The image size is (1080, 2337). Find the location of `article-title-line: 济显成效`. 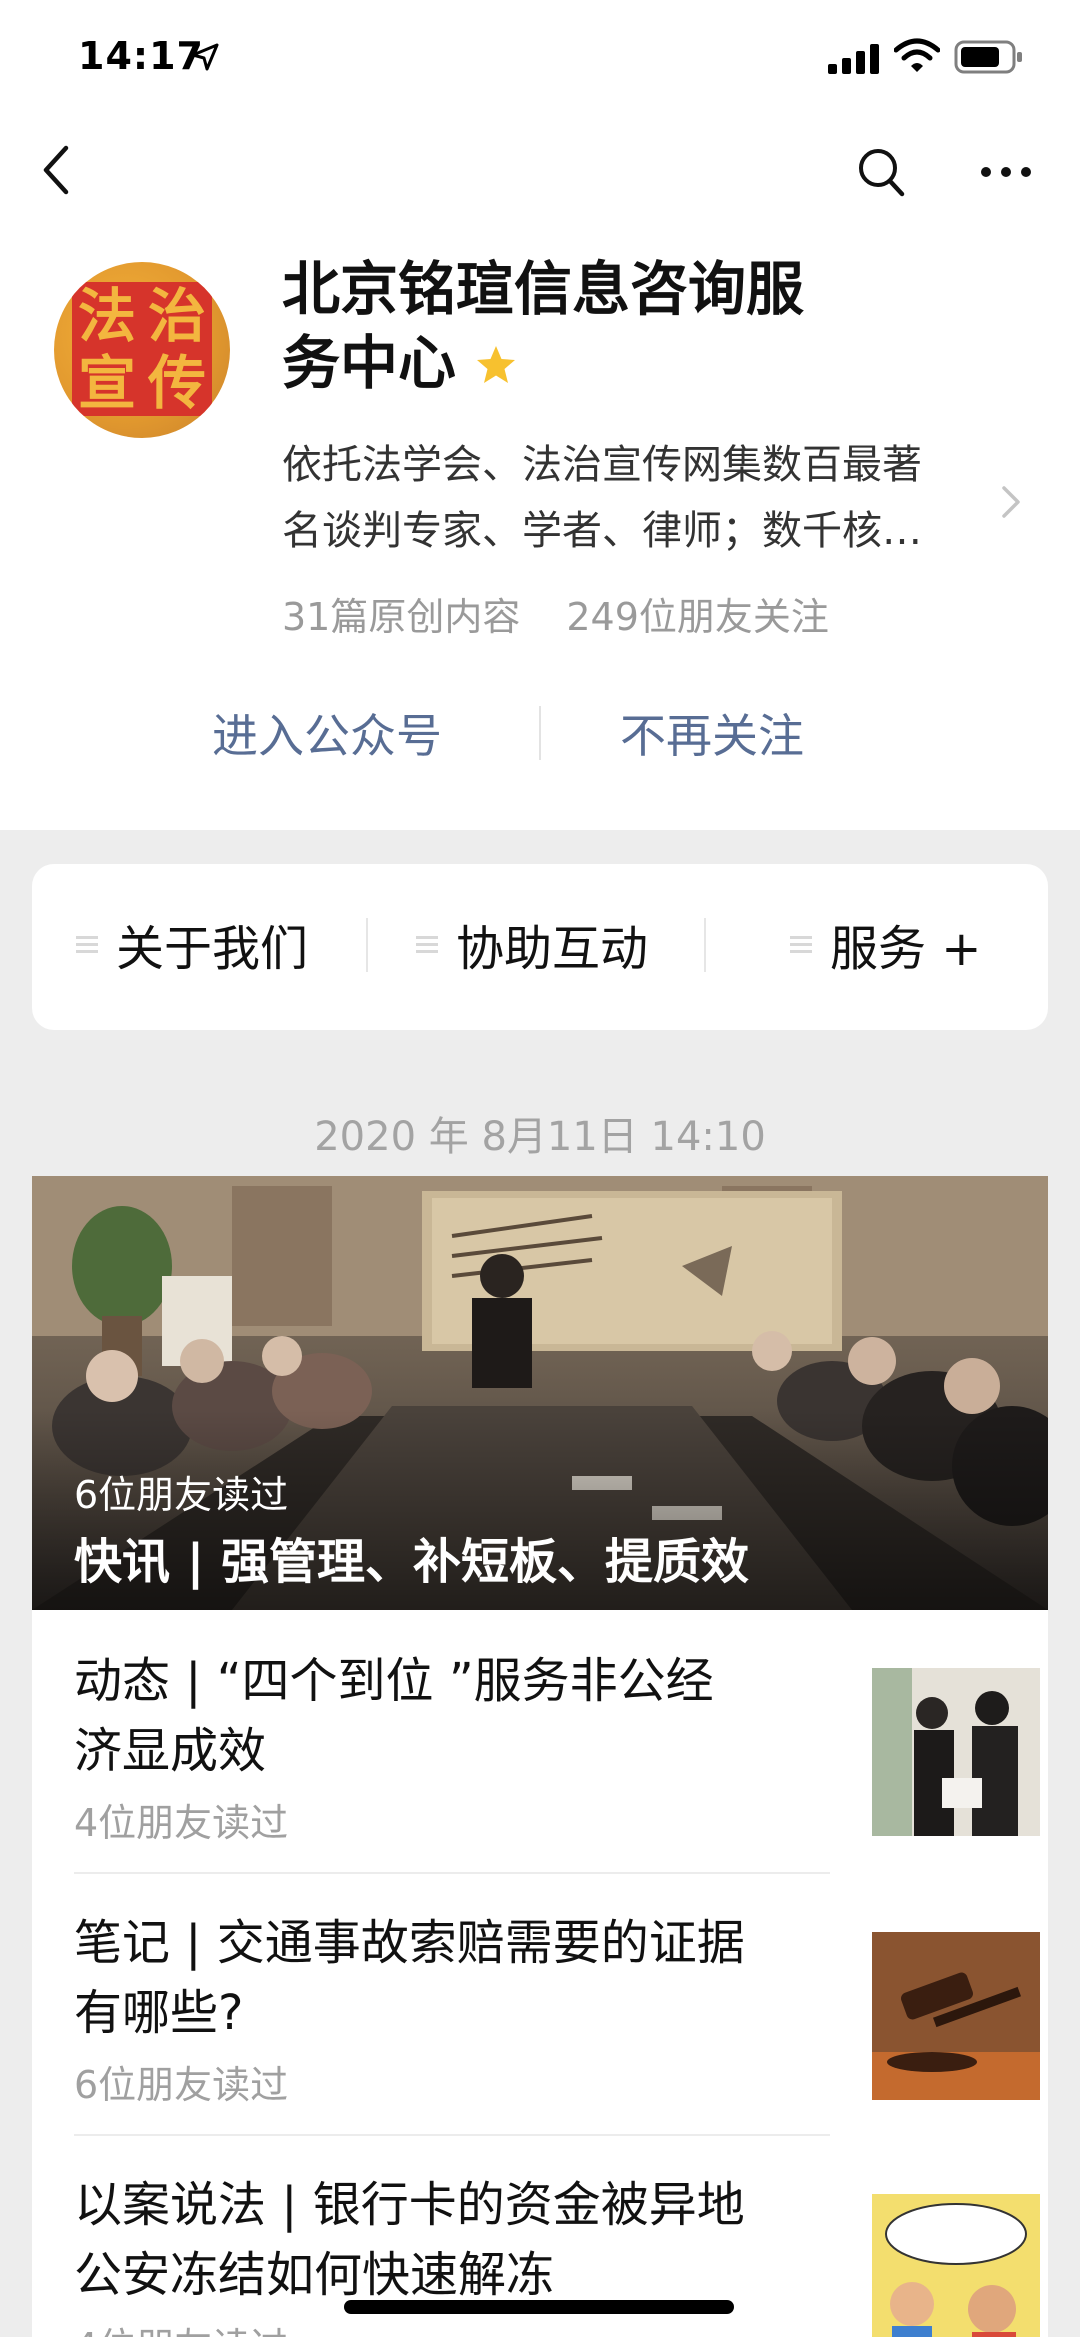

article-title-line: 济显成效 is located at coordinates (170, 1751).